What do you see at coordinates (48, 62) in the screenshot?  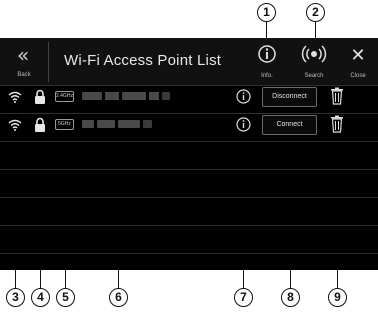 I see `header-divider` at bounding box center [48, 62].